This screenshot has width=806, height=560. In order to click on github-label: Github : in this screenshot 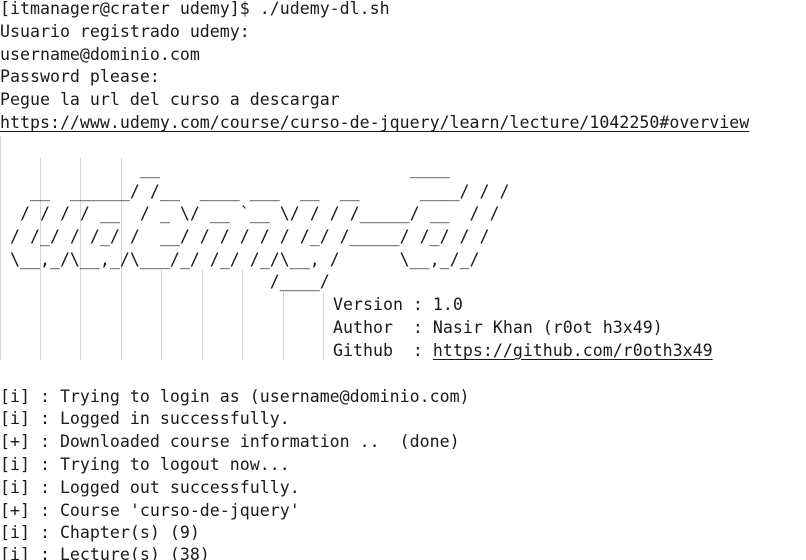, I will do `click(383, 350)`.